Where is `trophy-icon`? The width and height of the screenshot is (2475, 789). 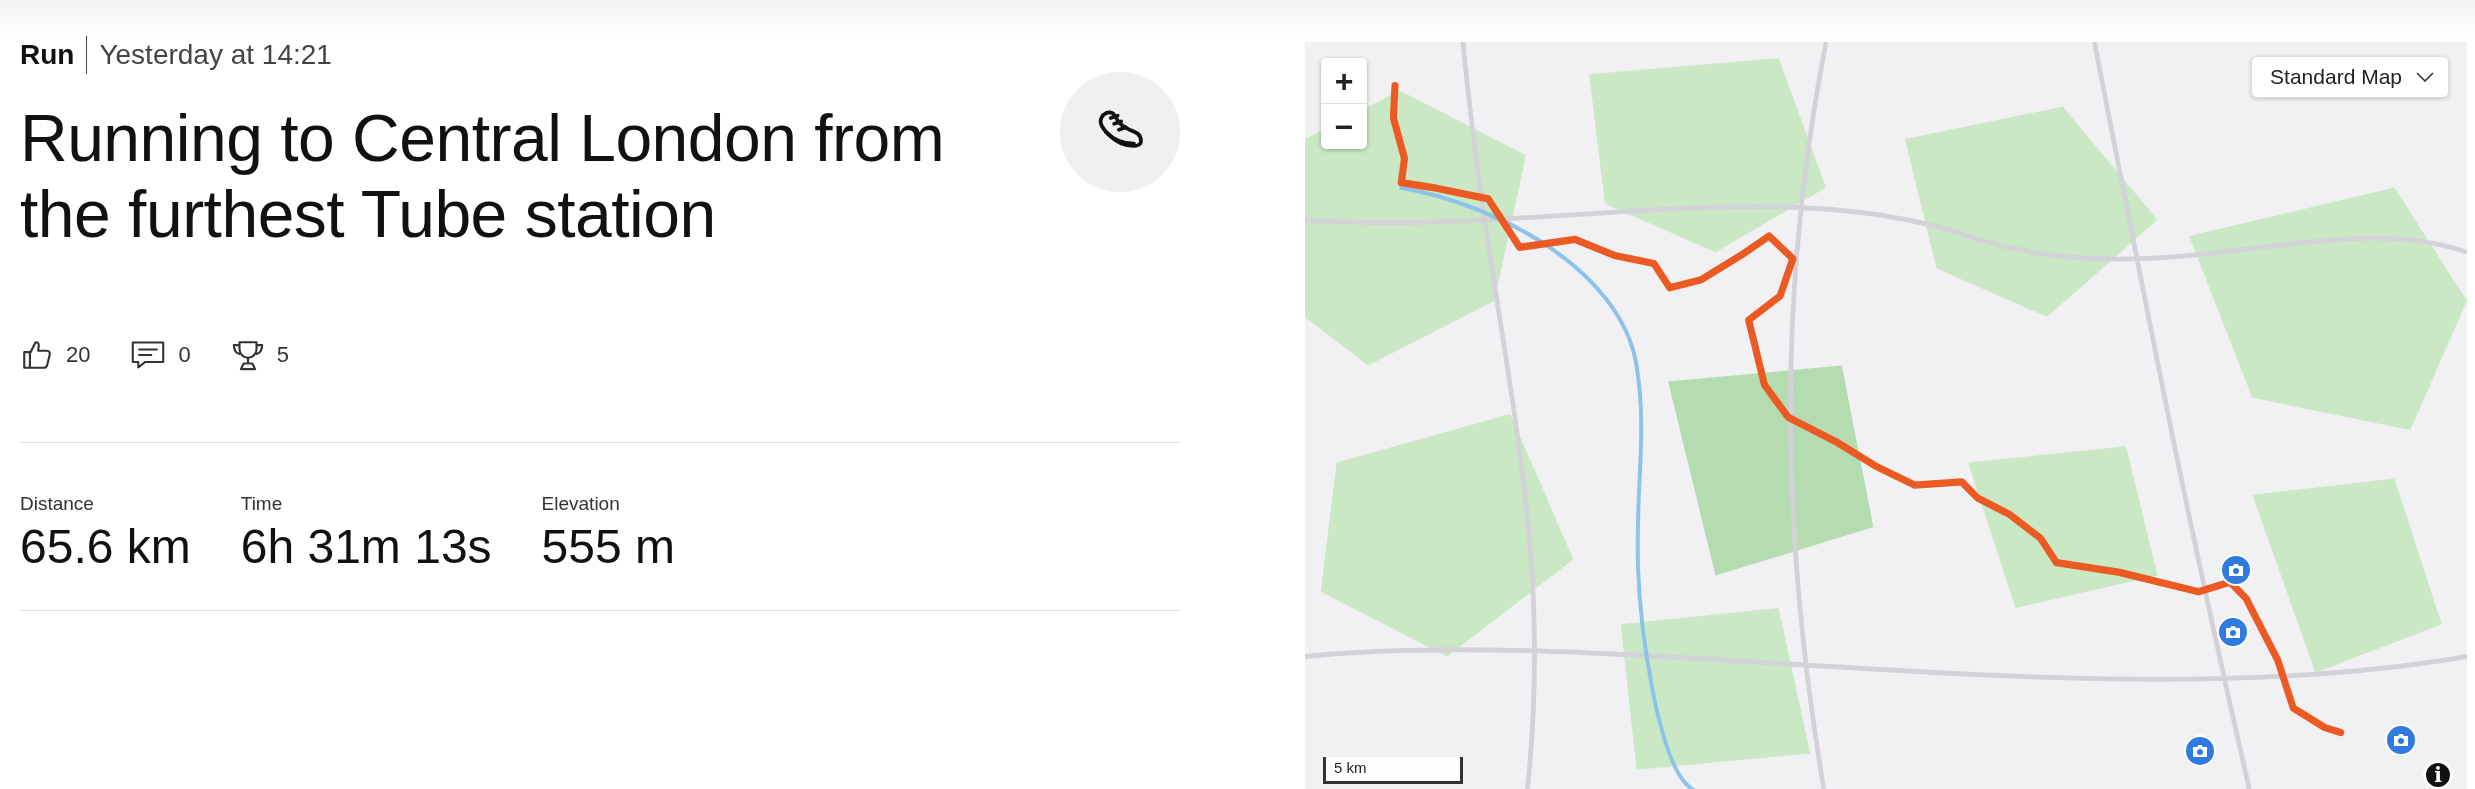
trophy-icon is located at coordinates (247, 355).